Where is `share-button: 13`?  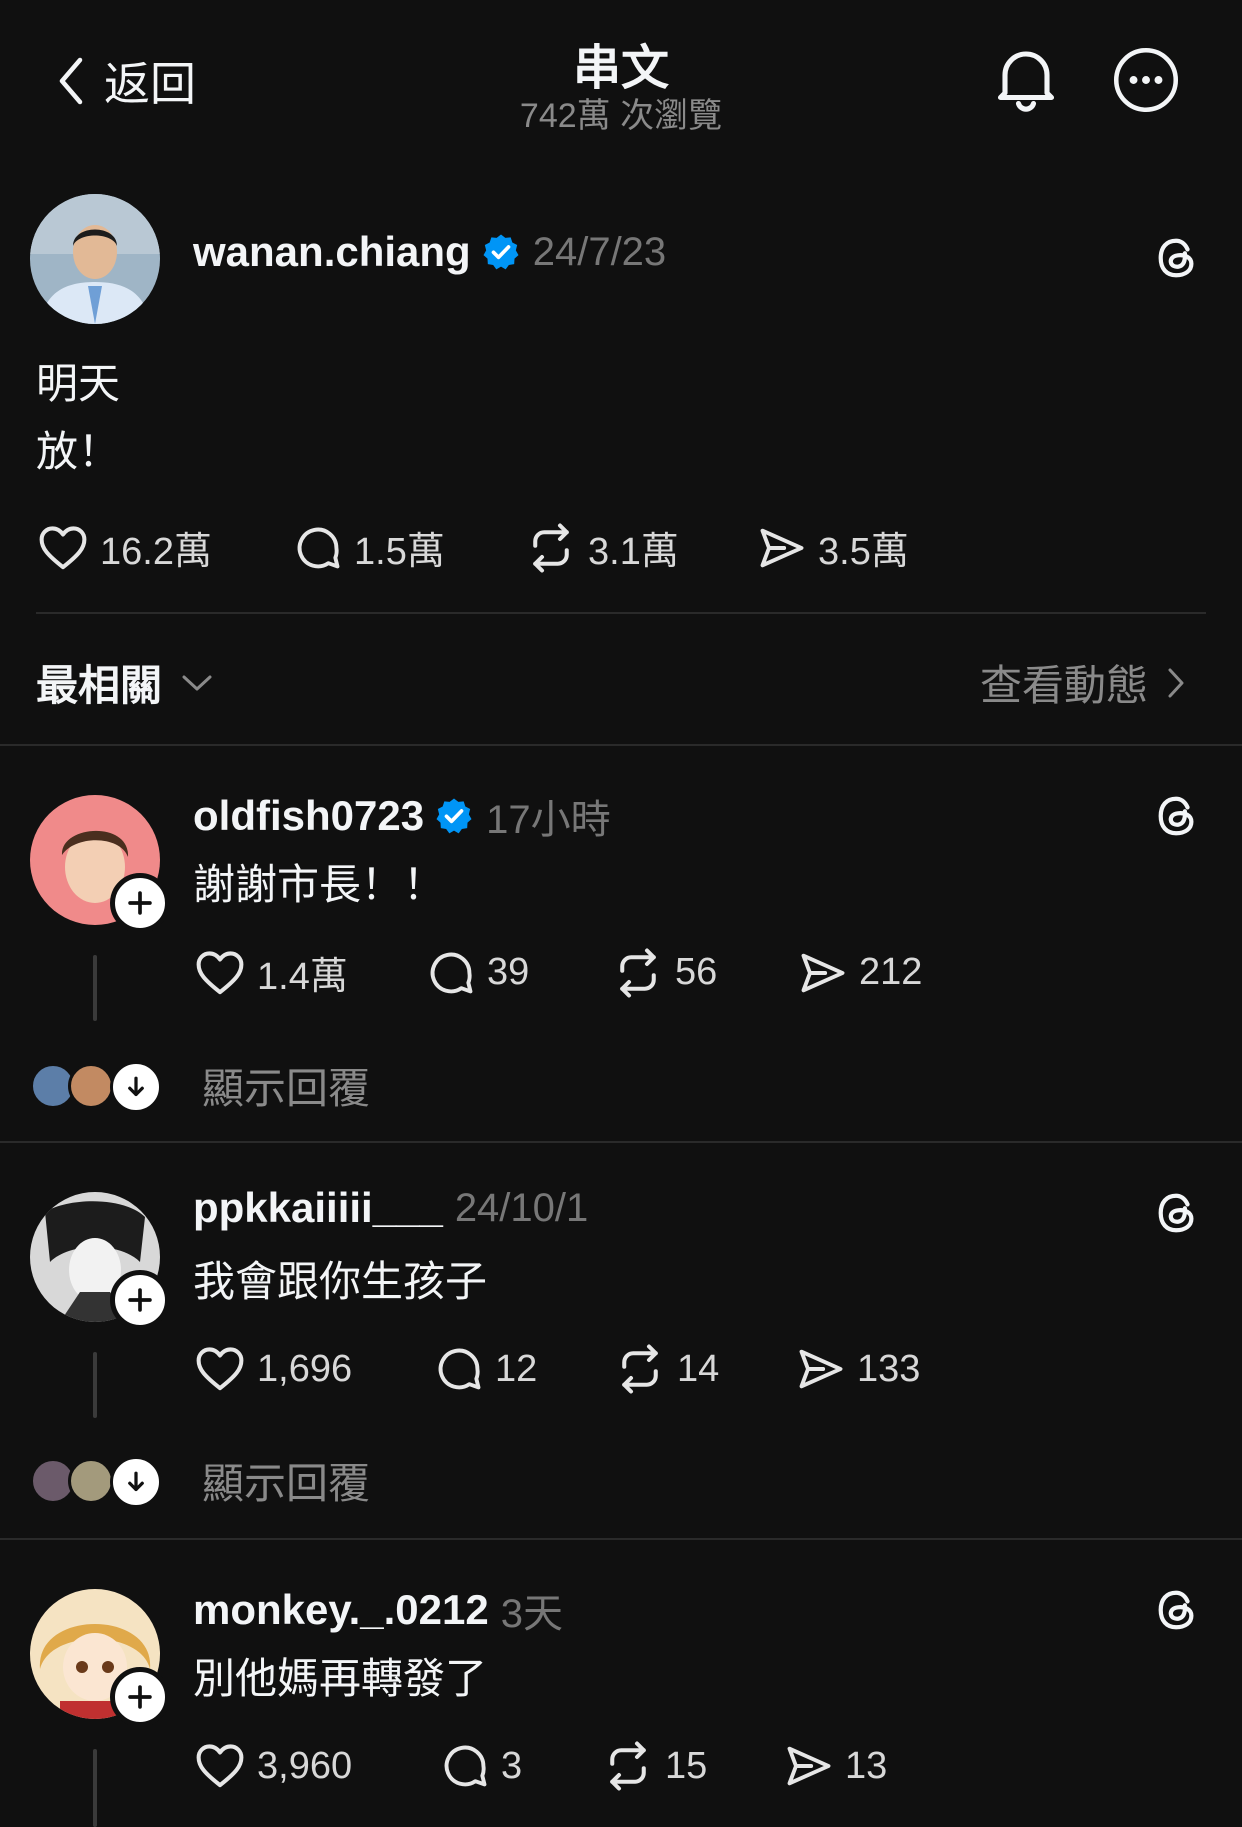
share-button: 13 is located at coordinates (835, 1766).